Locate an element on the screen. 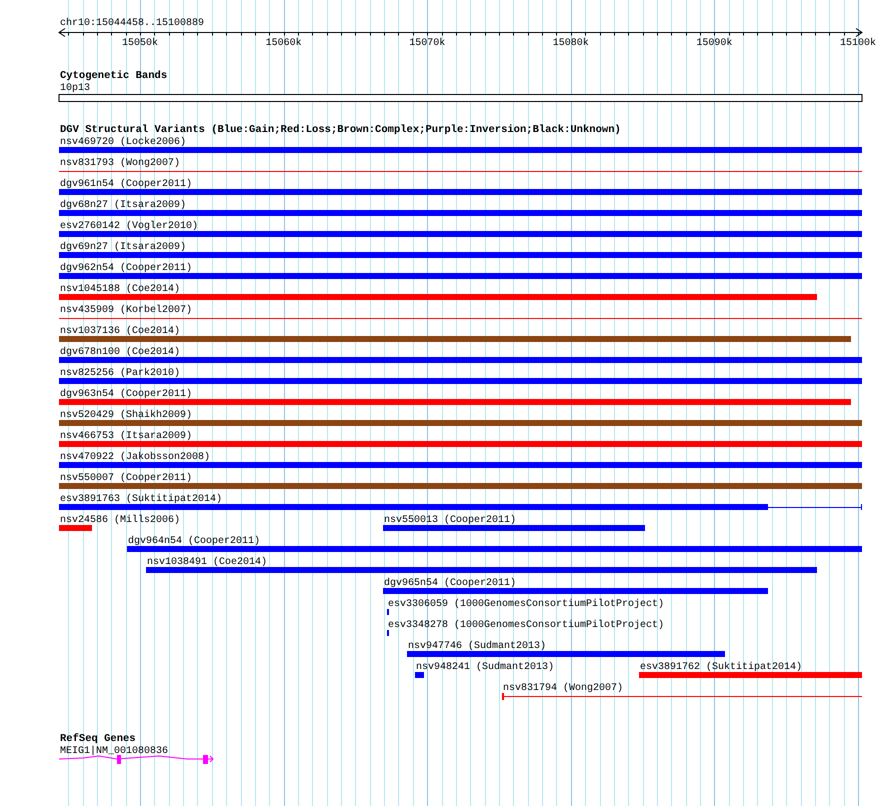 The height and width of the screenshot is (806, 890). track-title: DGV Structural Variants (Blue:Gain;Red:Loss;Brown:Complex;Purple:Inversion;Black:Unknown) is located at coordinates (340, 130).